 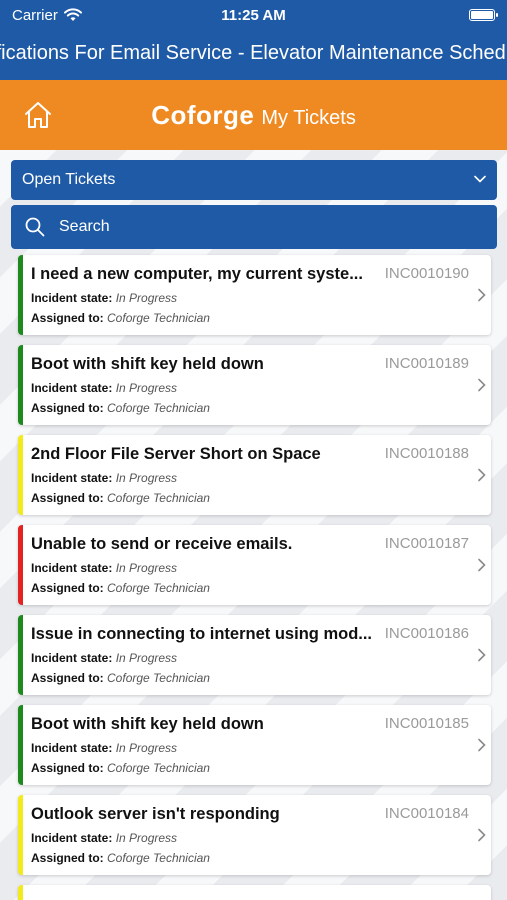 I want to click on app-header: Coforge My Tickets, so click(x=253, y=115).